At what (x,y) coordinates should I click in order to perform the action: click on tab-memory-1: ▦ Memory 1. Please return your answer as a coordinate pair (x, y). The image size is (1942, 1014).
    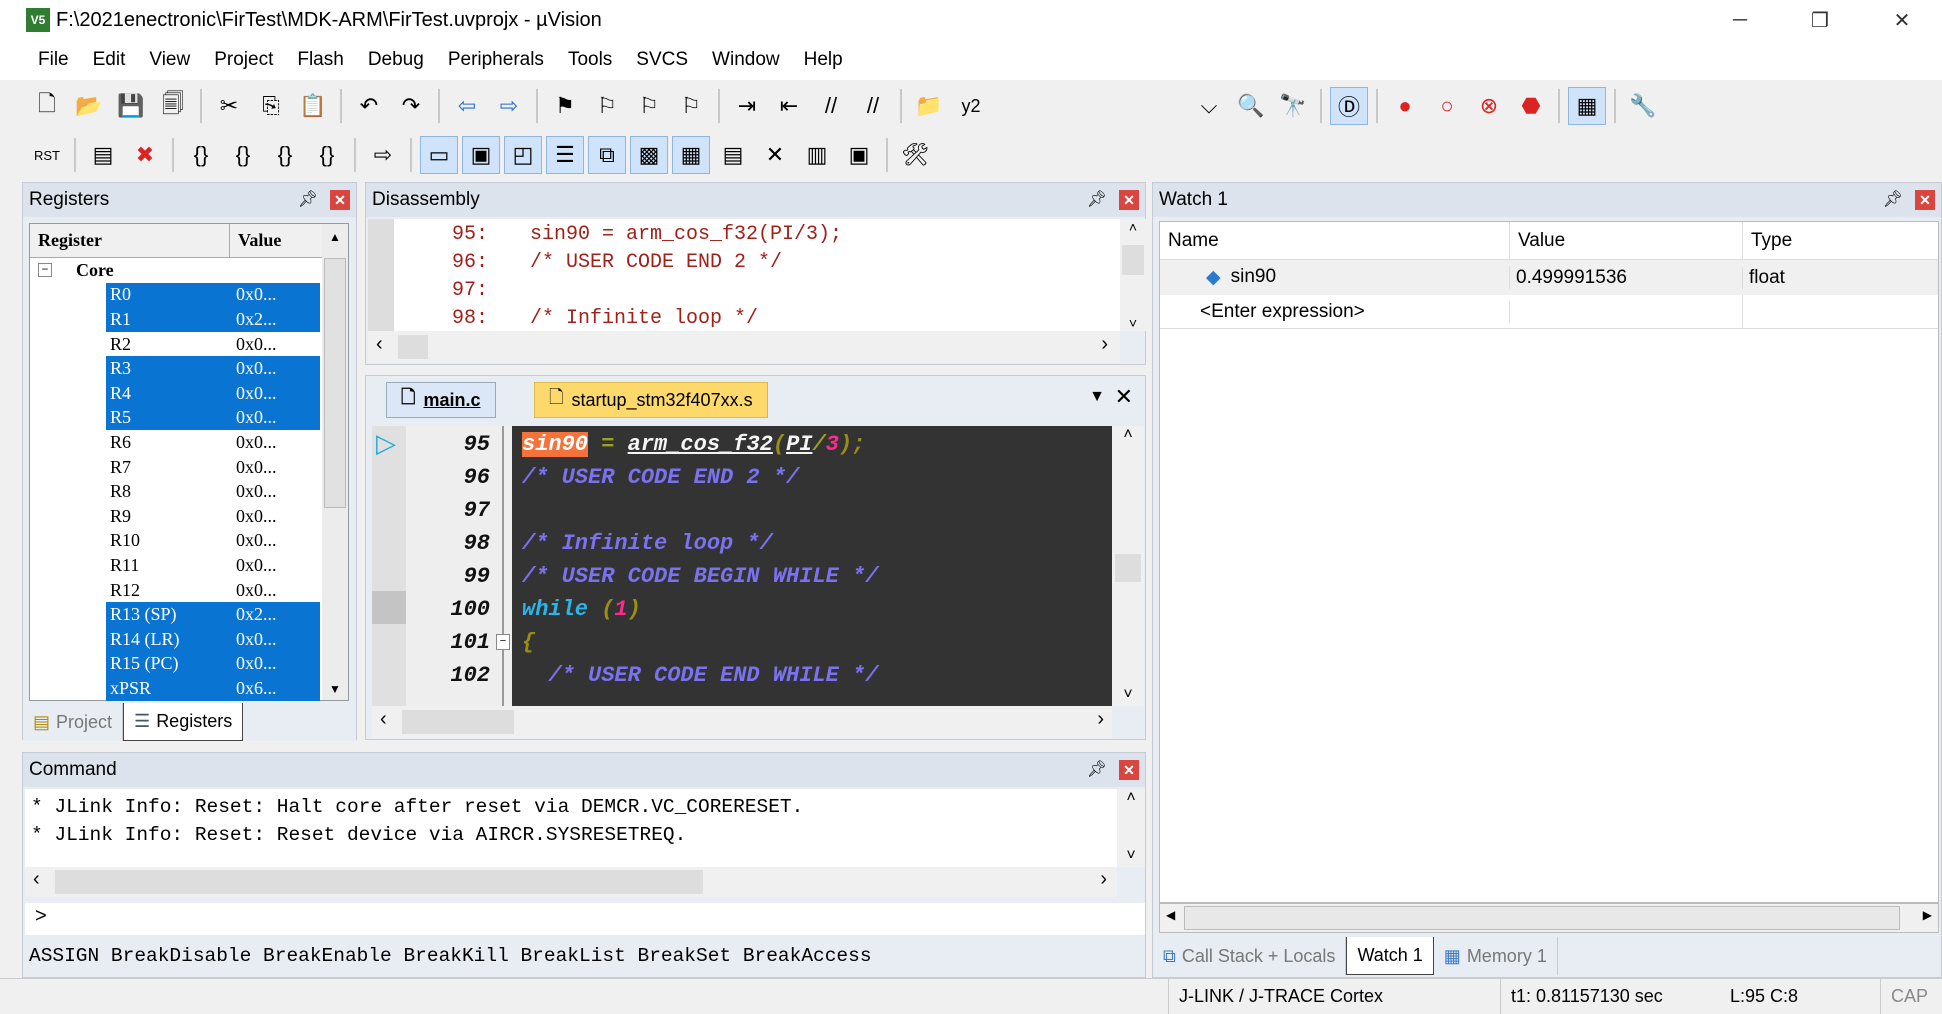
    Looking at the image, I should click on (1496, 956).